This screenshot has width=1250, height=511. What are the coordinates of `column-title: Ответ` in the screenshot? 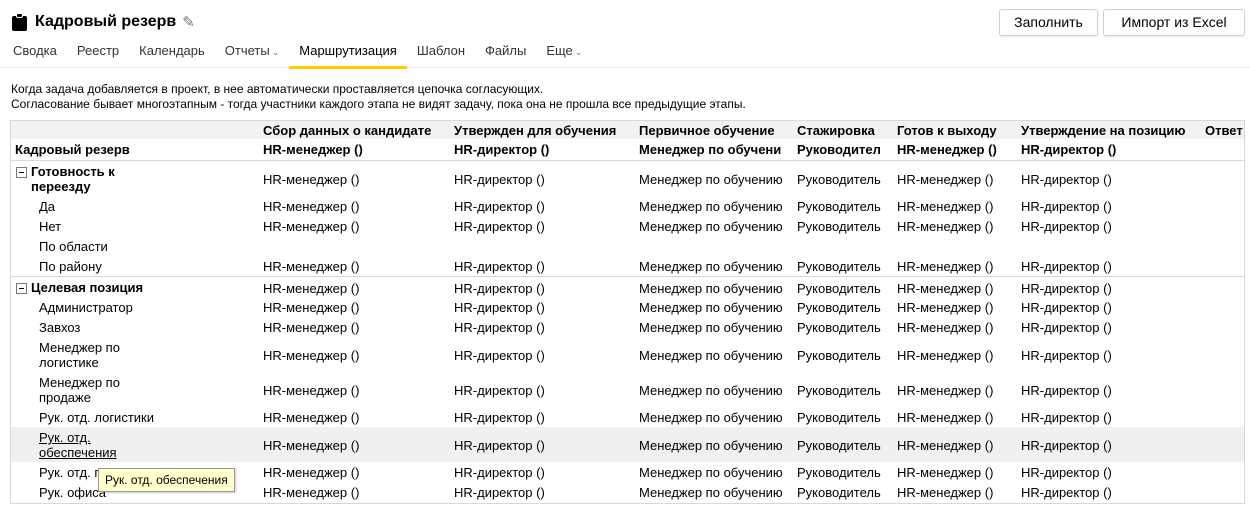 It's located at (1224, 130).